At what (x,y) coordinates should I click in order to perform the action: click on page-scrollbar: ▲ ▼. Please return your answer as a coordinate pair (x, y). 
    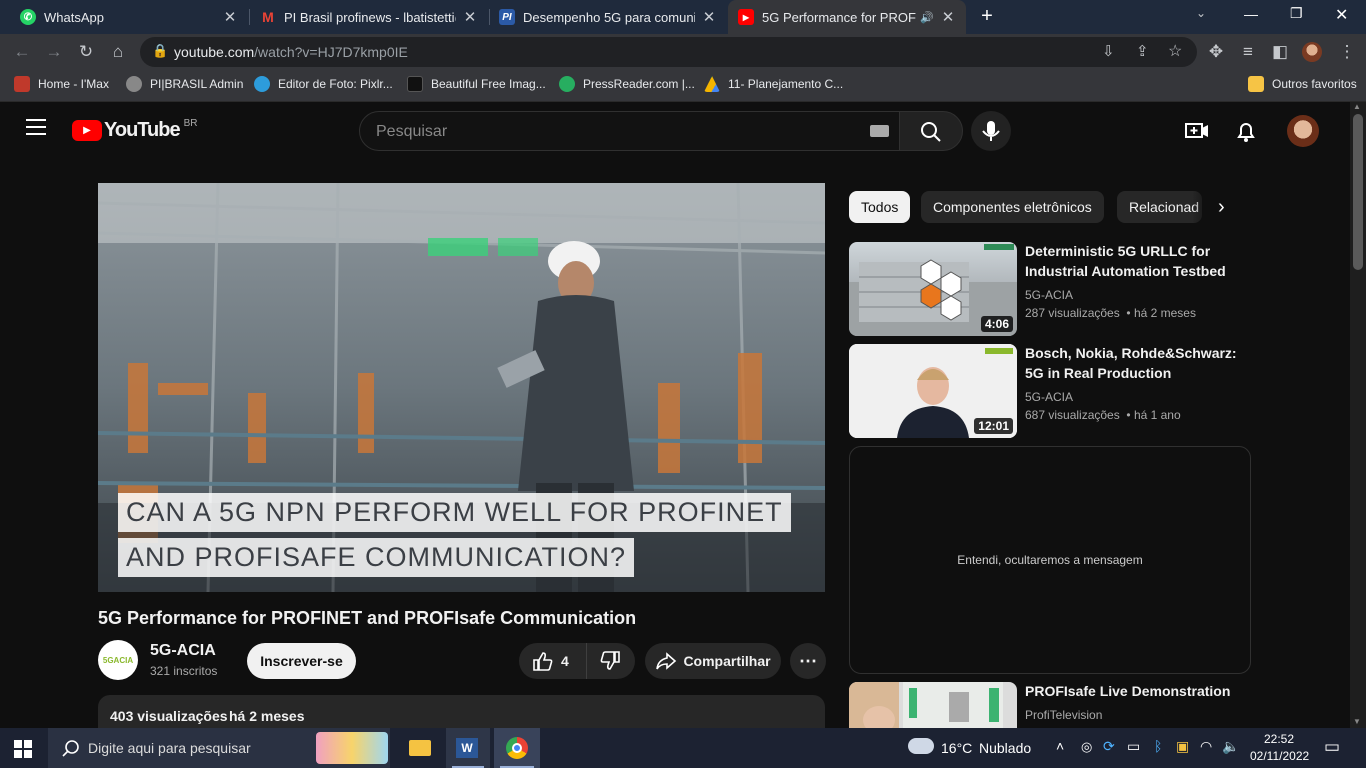
    Looking at the image, I should click on (1358, 415).